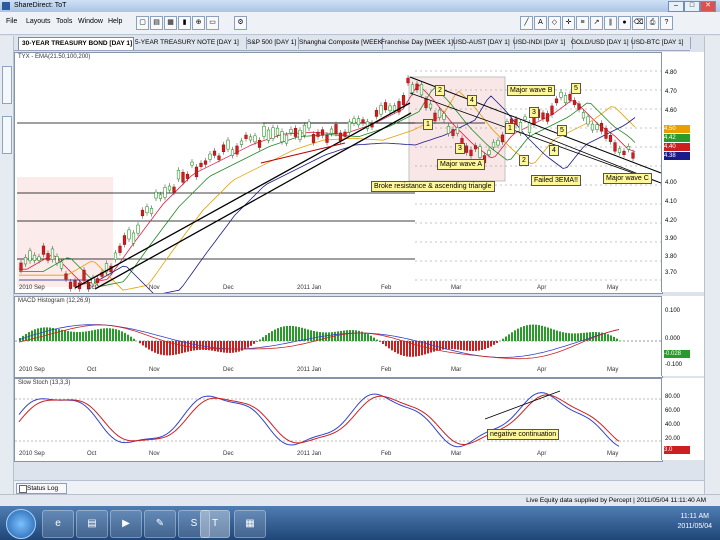 The height and width of the screenshot is (540, 720). Describe the element at coordinates (21, 524) in the screenshot. I see `start-button` at that location.